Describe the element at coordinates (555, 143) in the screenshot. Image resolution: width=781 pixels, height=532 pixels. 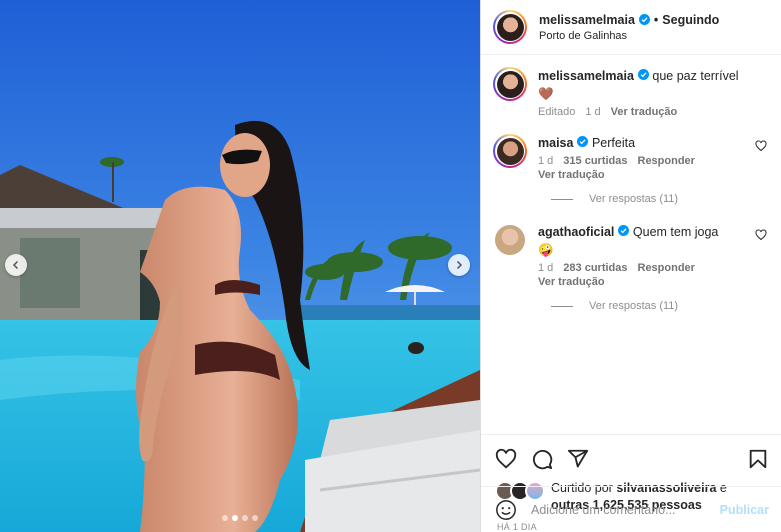
I see `comment-username: maisa` at that location.